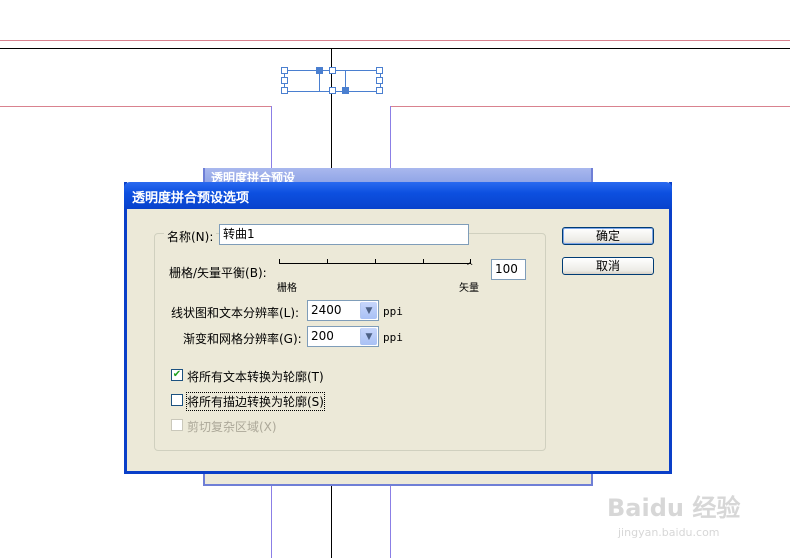 This screenshot has height=558, width=790. I want to click on guide-red-left, so click(136, 106).